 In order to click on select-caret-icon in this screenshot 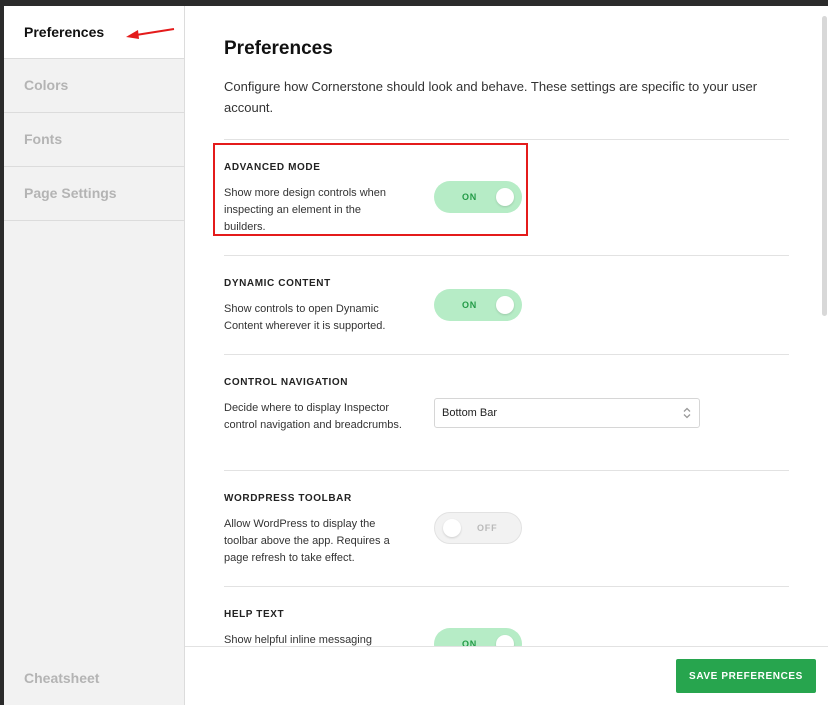, I will do `click(687, 413)`.